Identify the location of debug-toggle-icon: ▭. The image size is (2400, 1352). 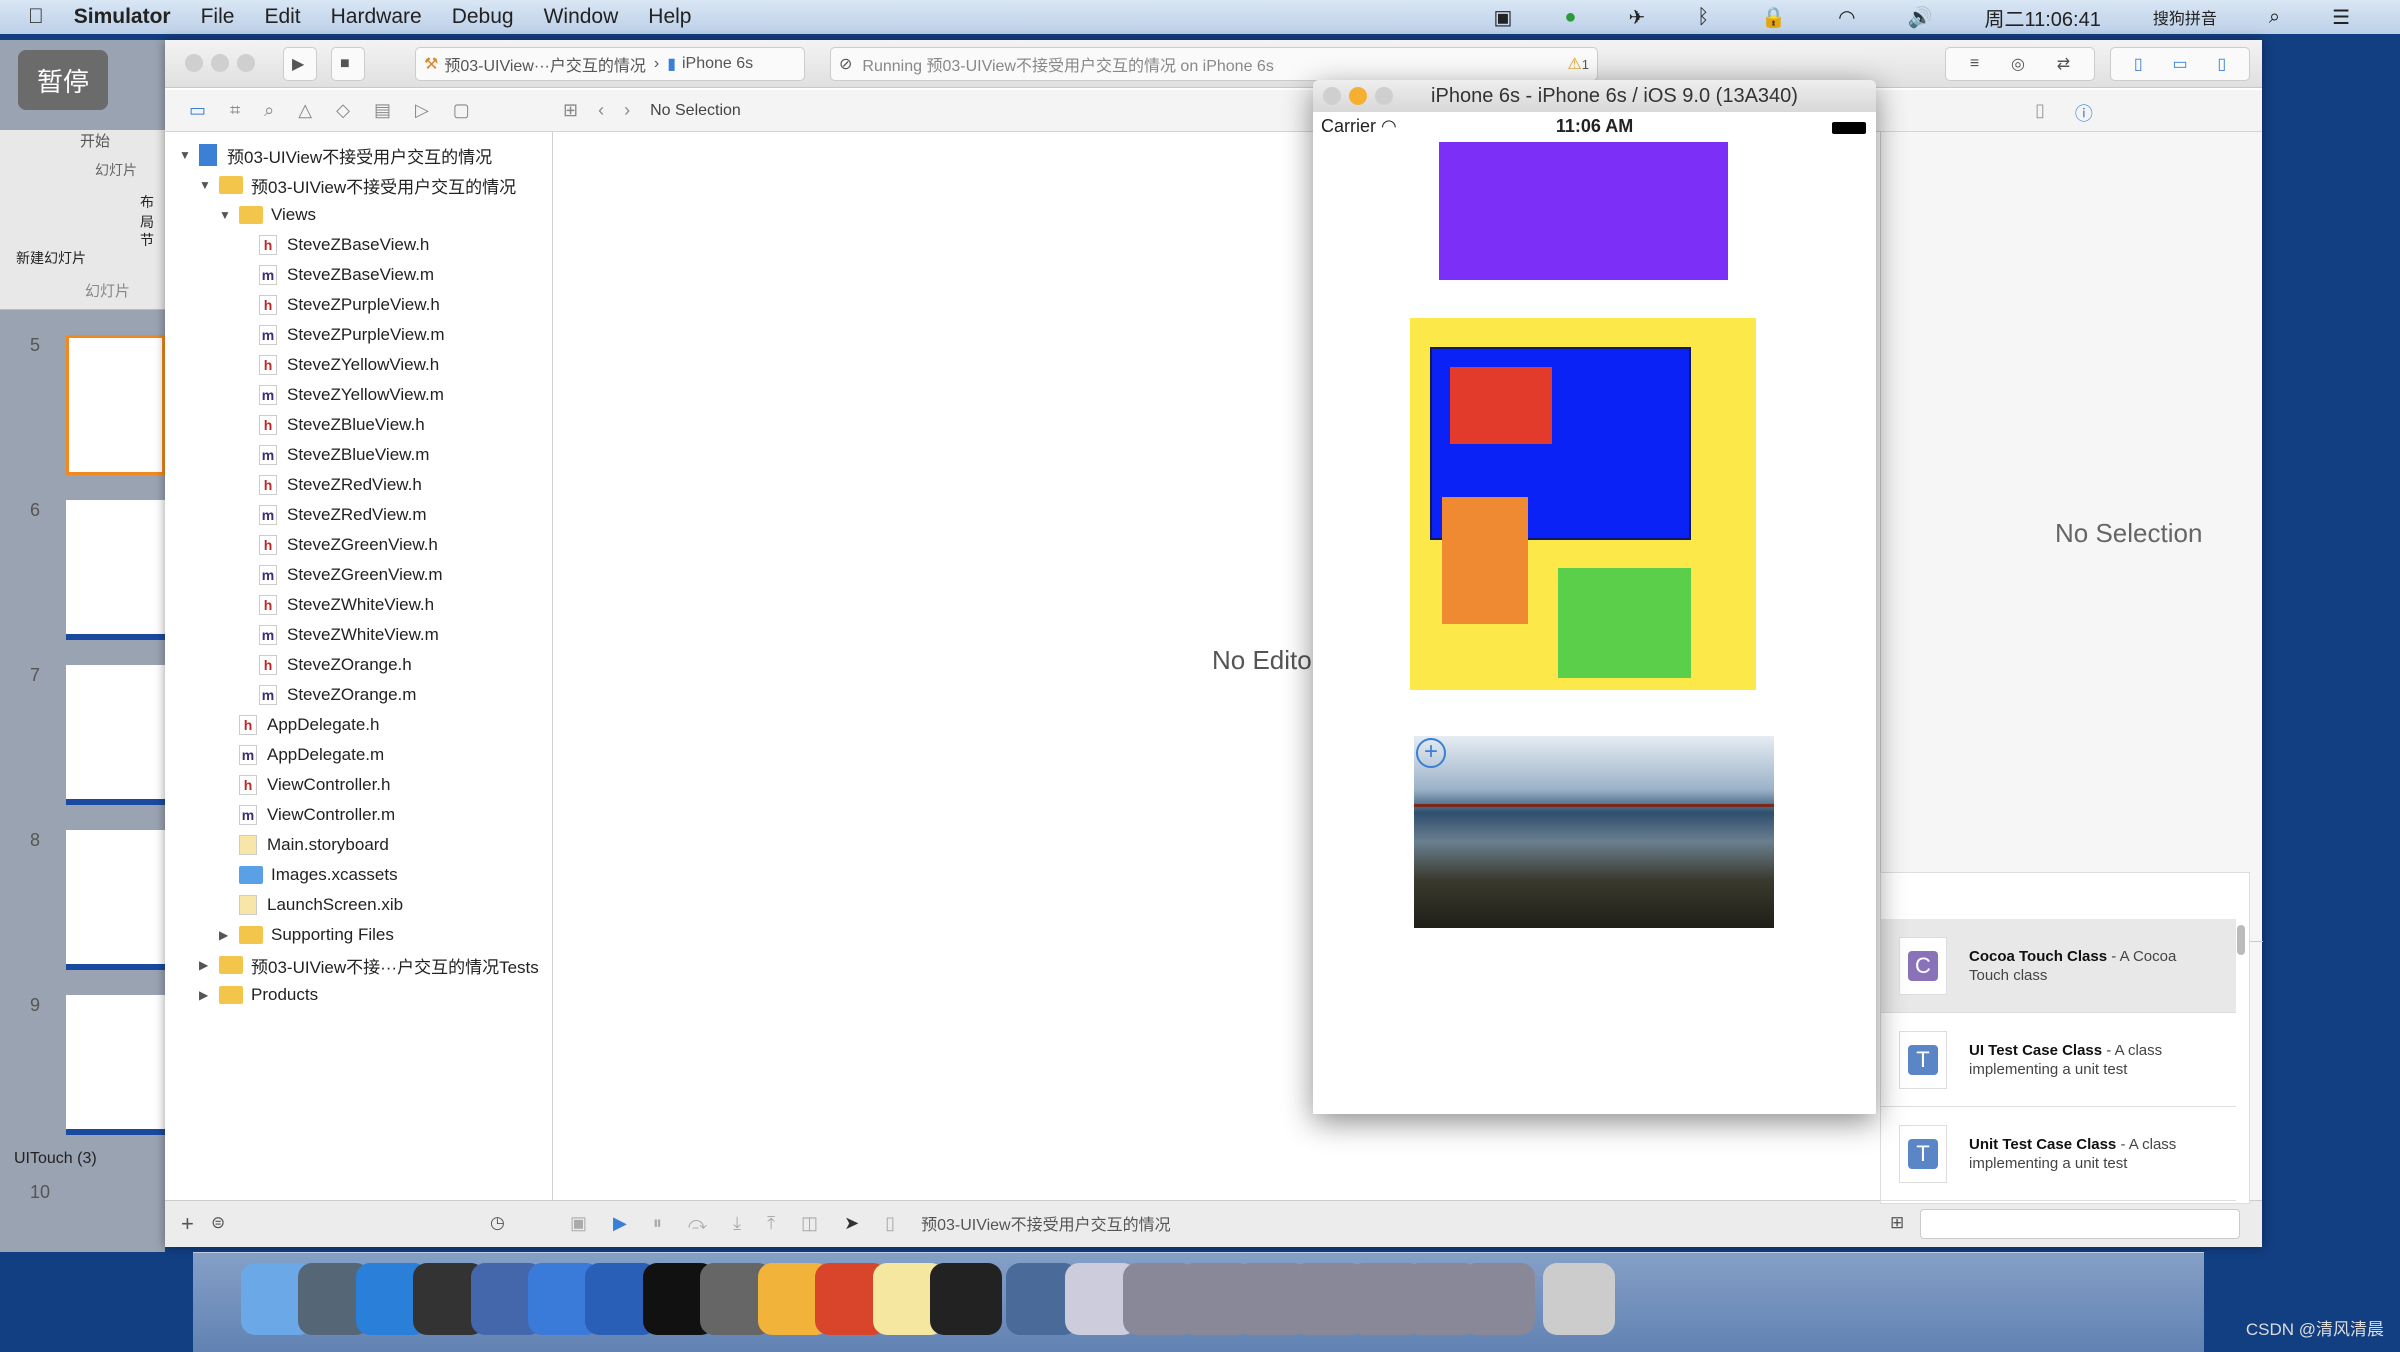
(2179, 64).